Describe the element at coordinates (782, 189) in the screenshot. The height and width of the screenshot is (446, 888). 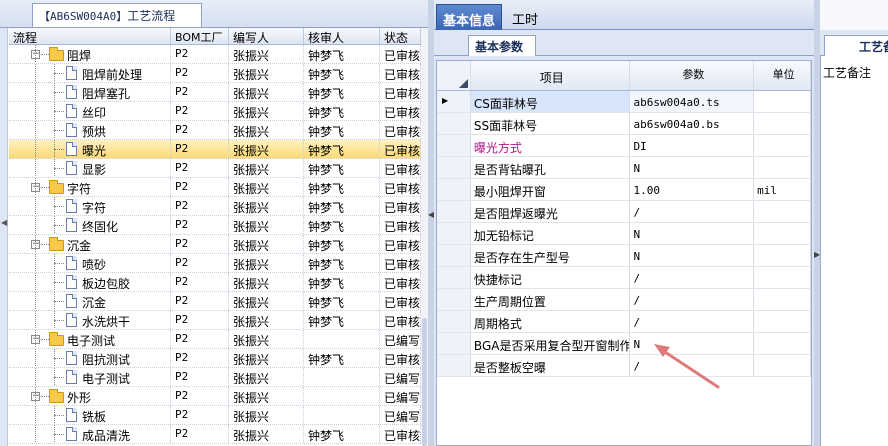
I see `param-unit: mil` at that location.